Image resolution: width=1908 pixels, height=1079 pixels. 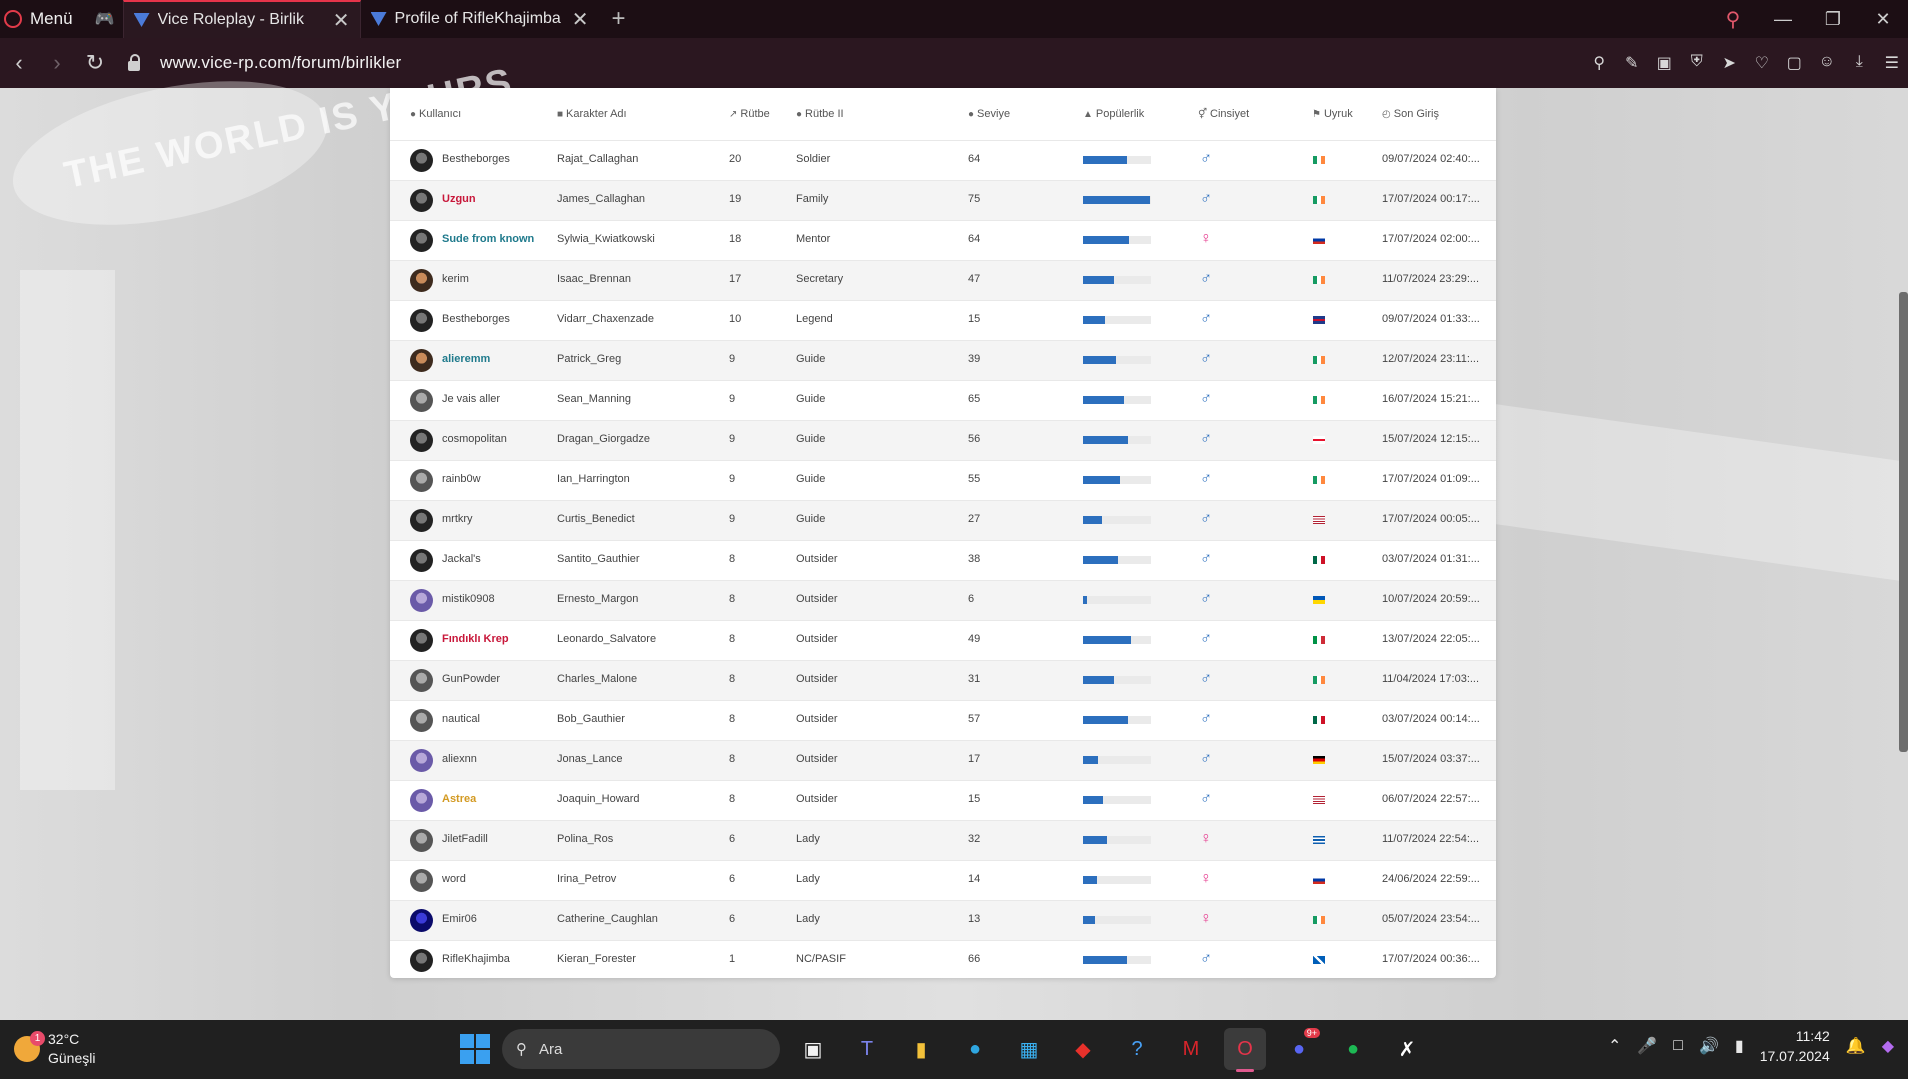 What do you see at coordinates (488, 239) in the screenshot?
I see `username-link: Sude from known` at bounding box center [488, 239].